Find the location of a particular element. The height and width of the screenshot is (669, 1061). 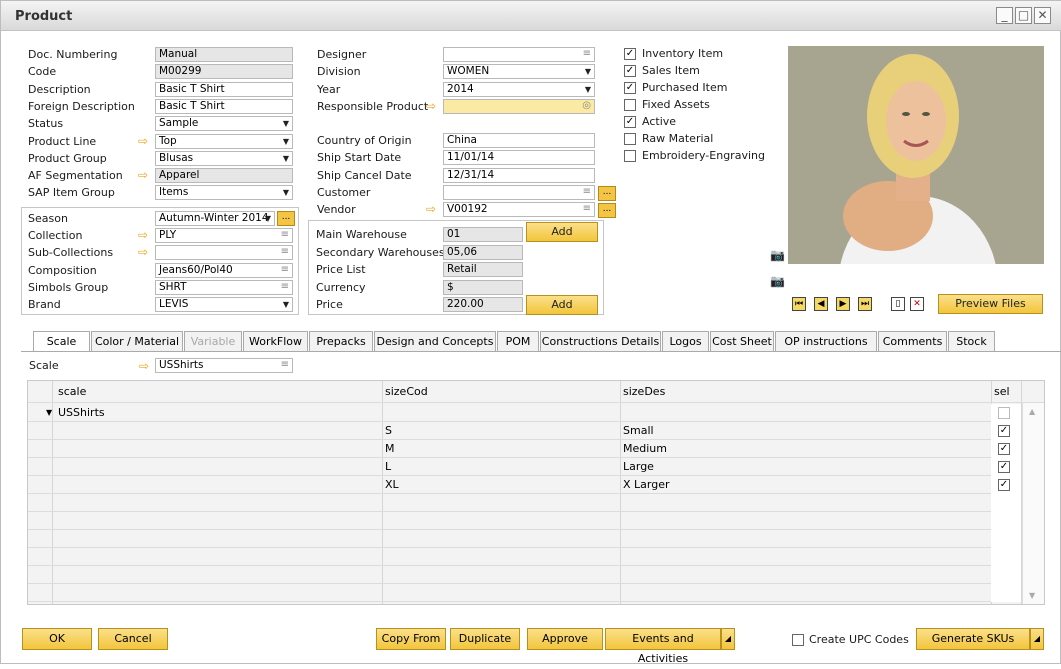

group-sel-checkbox is located at coordinates (1004, 413).